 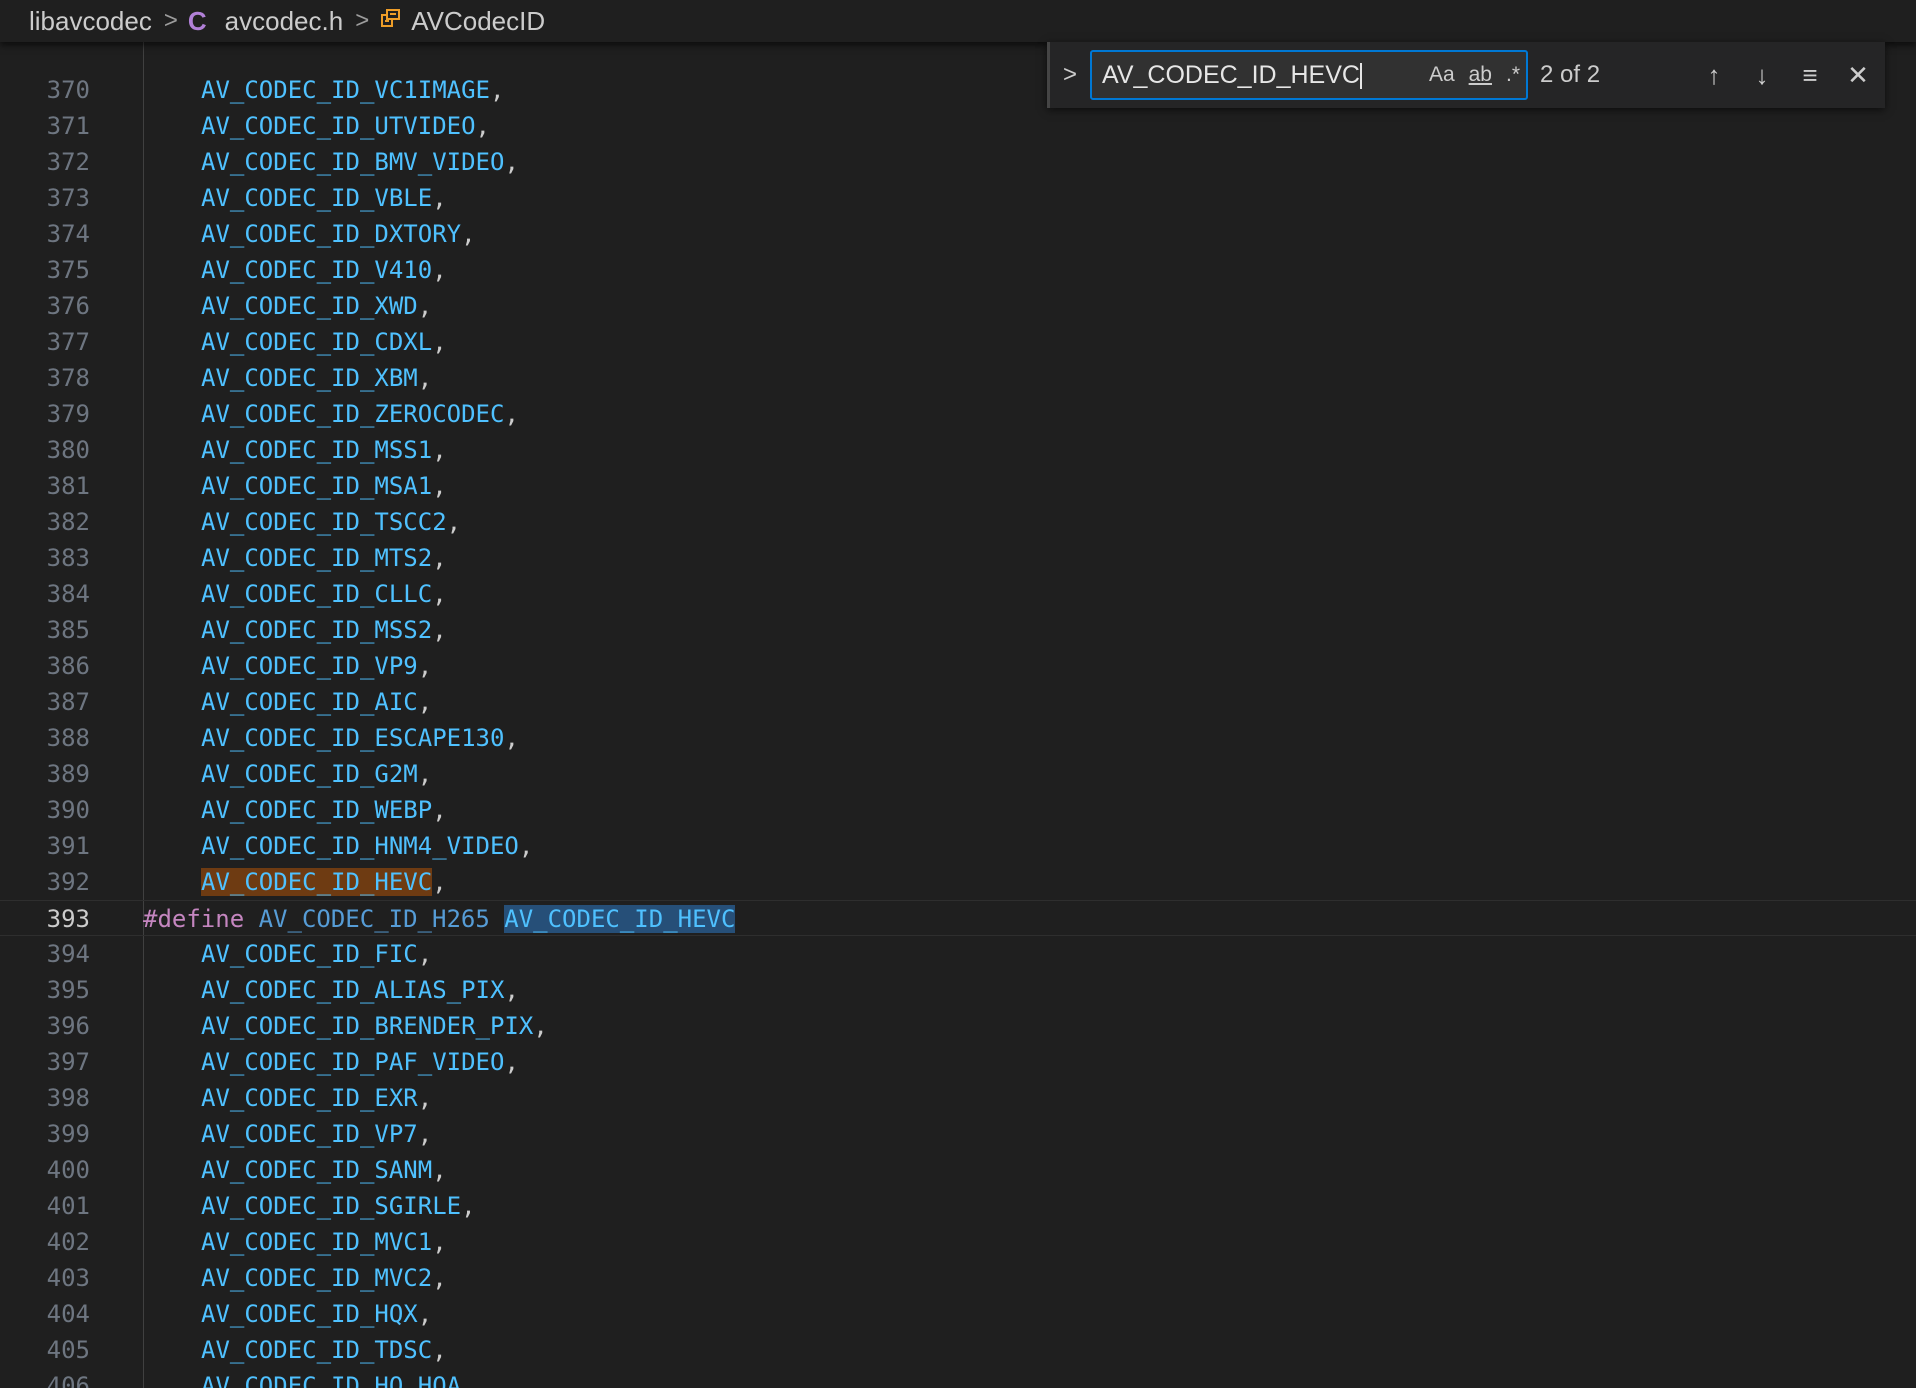 I want to click on enum-identifier: AV_CODEC_ID_BRENDER_PIX, so click(x=367, y=1026).